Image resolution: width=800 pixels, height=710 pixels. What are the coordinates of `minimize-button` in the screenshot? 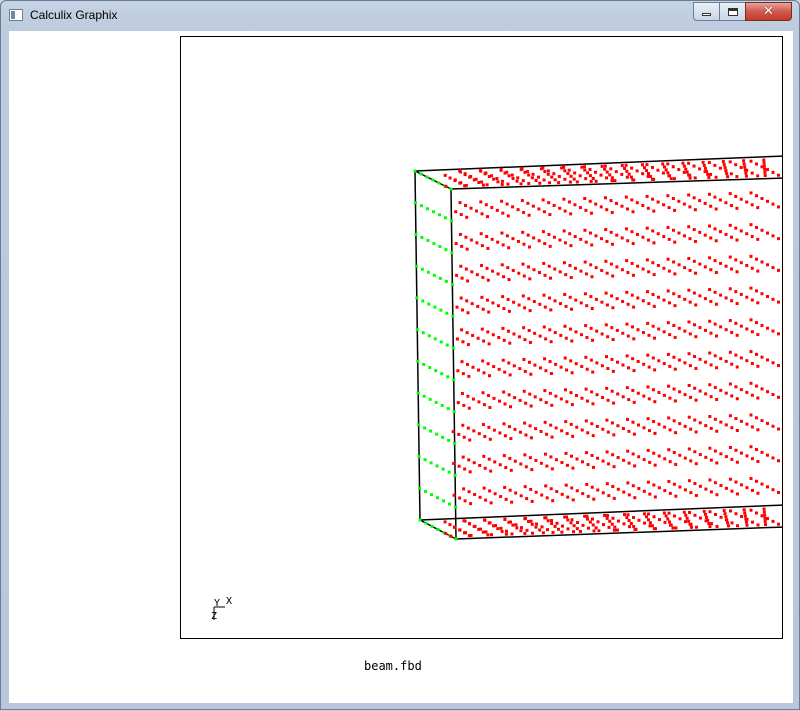 It's located at (706, 11).